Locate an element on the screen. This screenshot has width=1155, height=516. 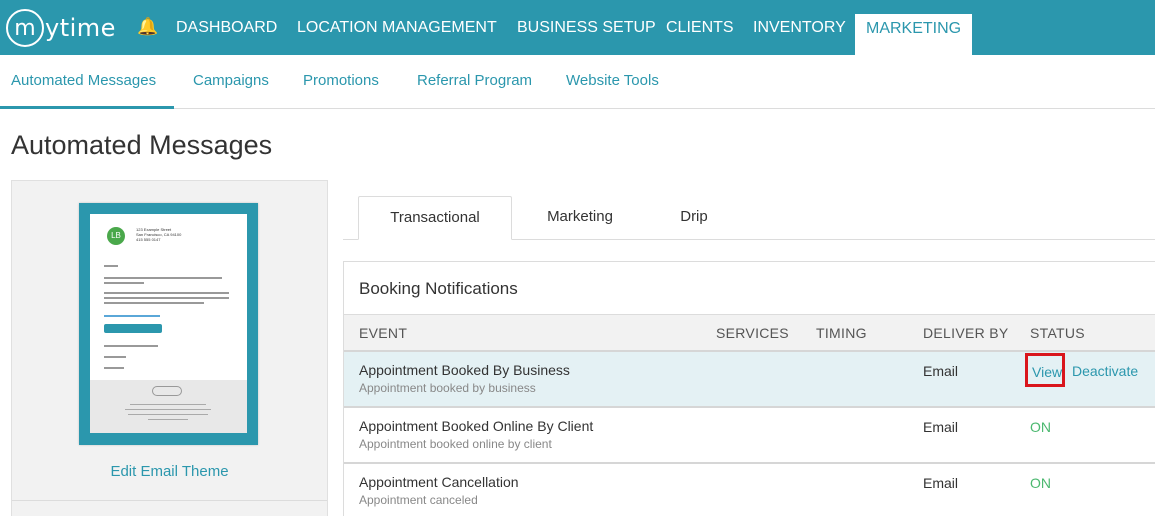
column-services: SERVICES is located at coordinates (752, 333).